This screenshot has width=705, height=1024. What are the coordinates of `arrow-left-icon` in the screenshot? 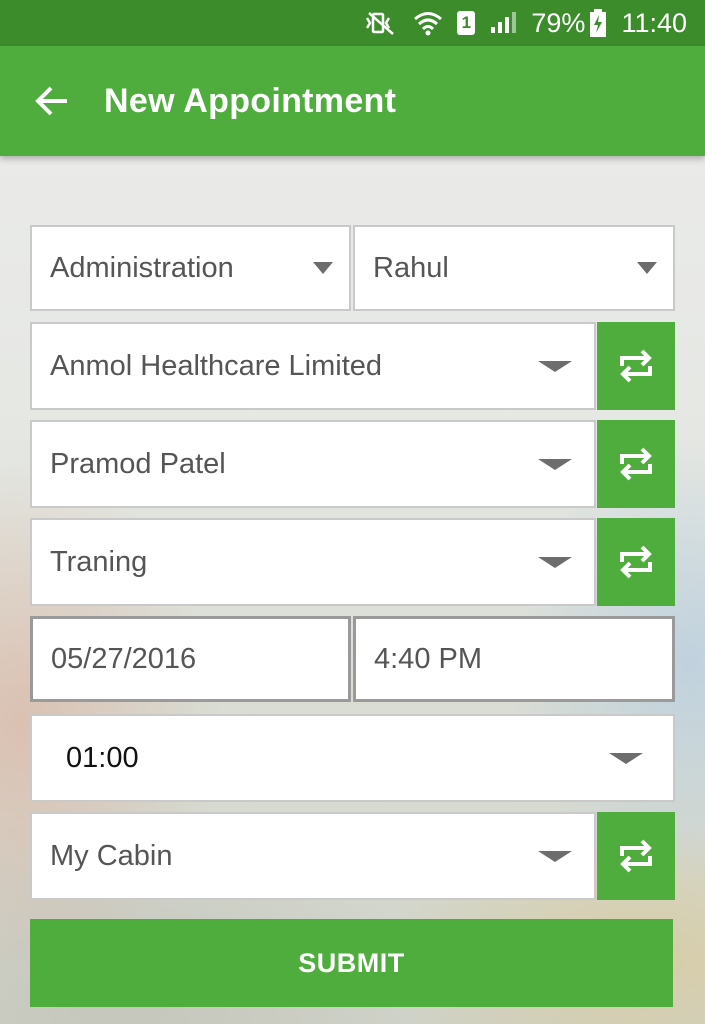 It's located at (51, 101).